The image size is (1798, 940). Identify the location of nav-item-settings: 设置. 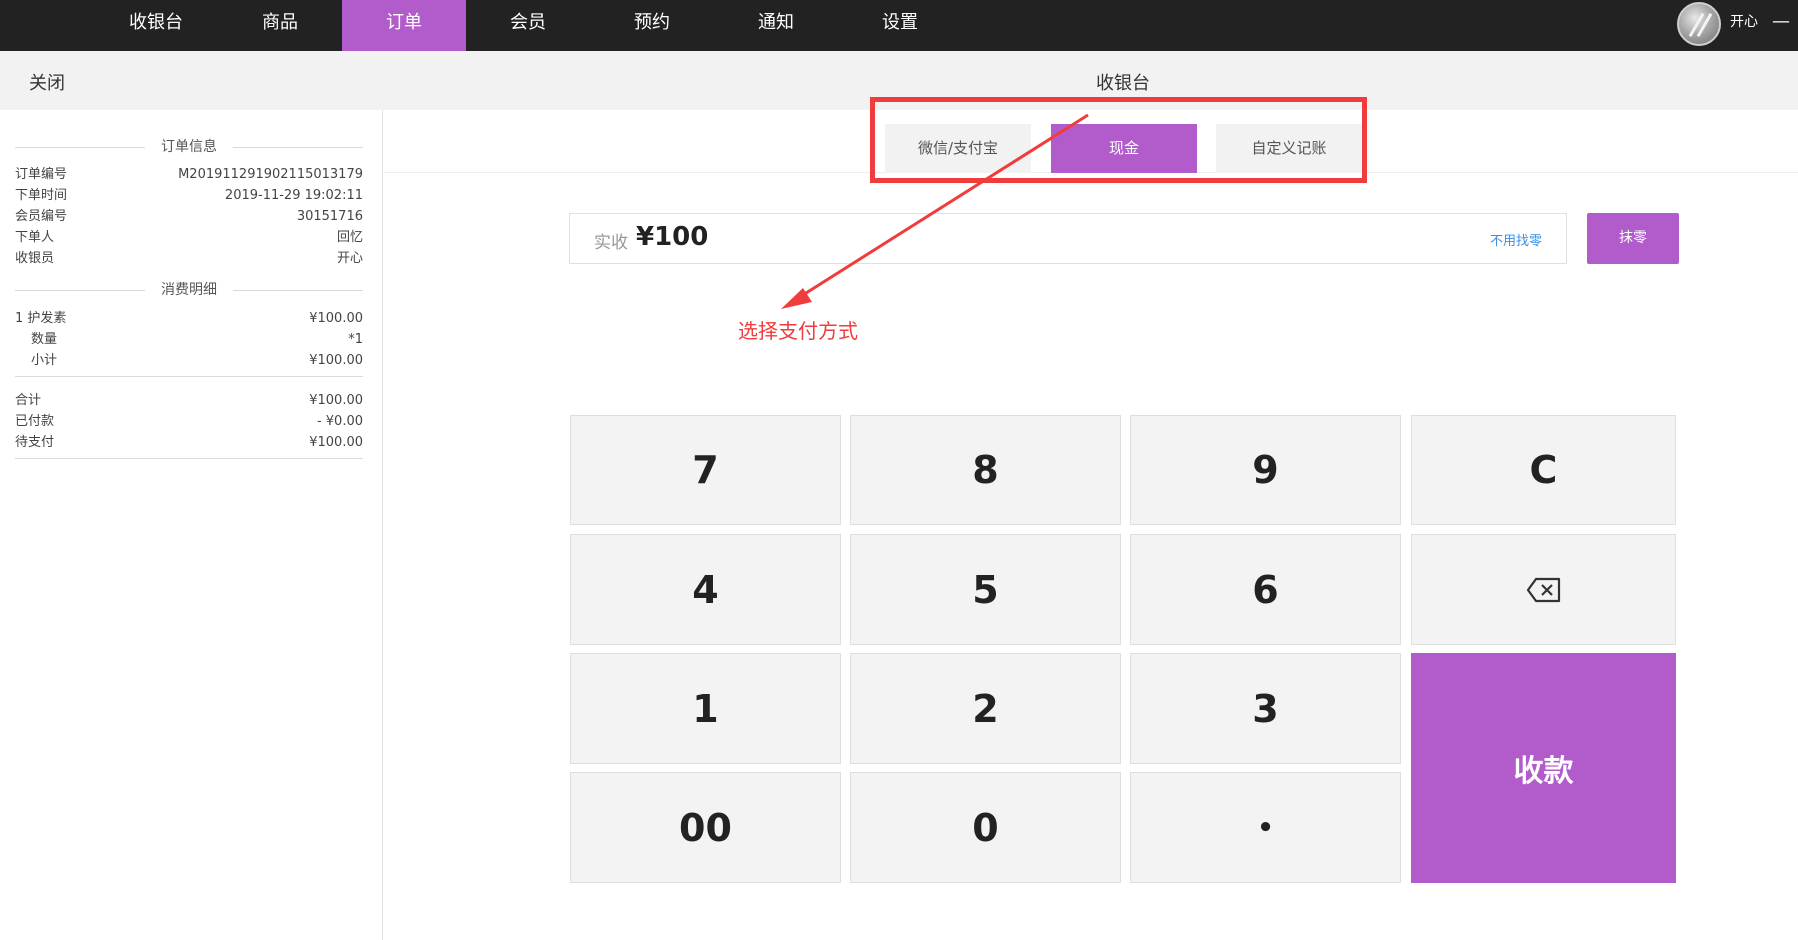
(900, 25).